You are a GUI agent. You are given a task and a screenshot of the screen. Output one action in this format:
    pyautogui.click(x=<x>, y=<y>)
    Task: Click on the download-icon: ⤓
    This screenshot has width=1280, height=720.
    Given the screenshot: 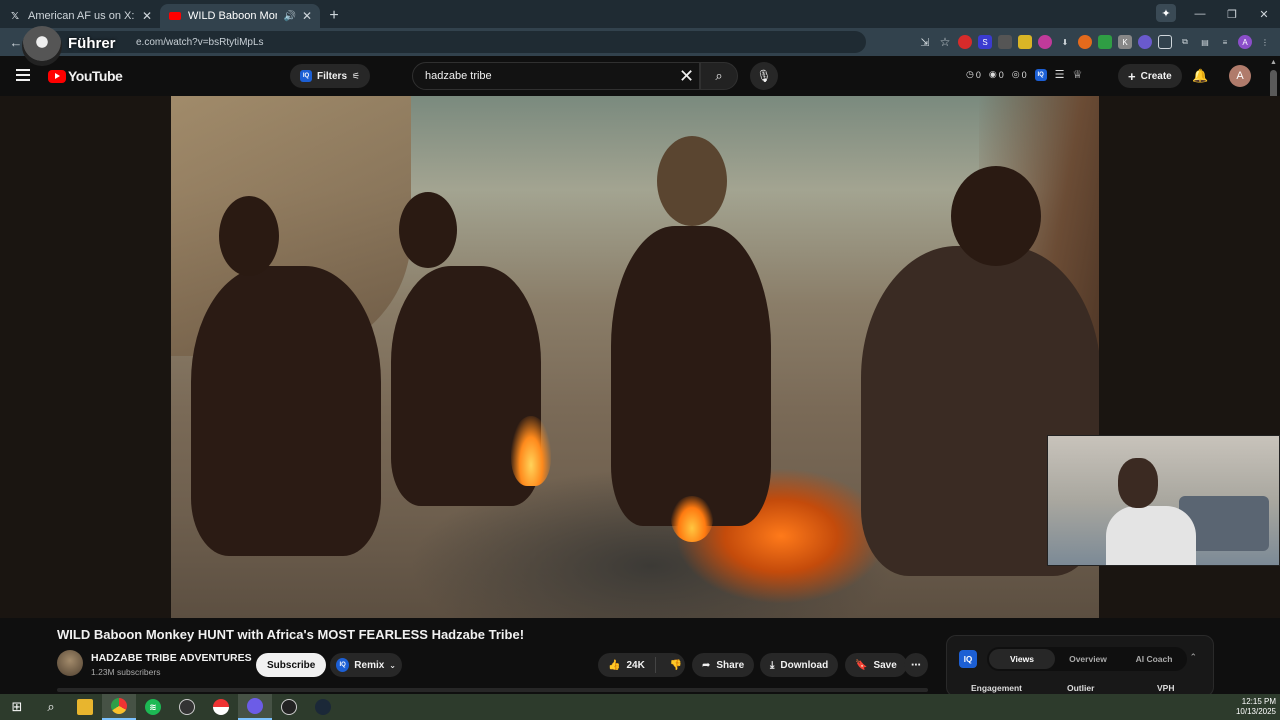 What is the action you would take?
    pyautogui.click(x=772, y=665)
    